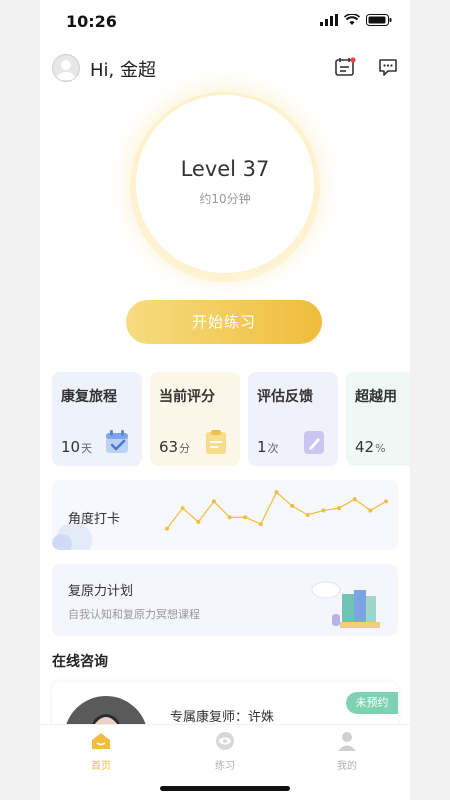  I want to click on doctor-label: 专属康复师：许姝, so click(222, 717).